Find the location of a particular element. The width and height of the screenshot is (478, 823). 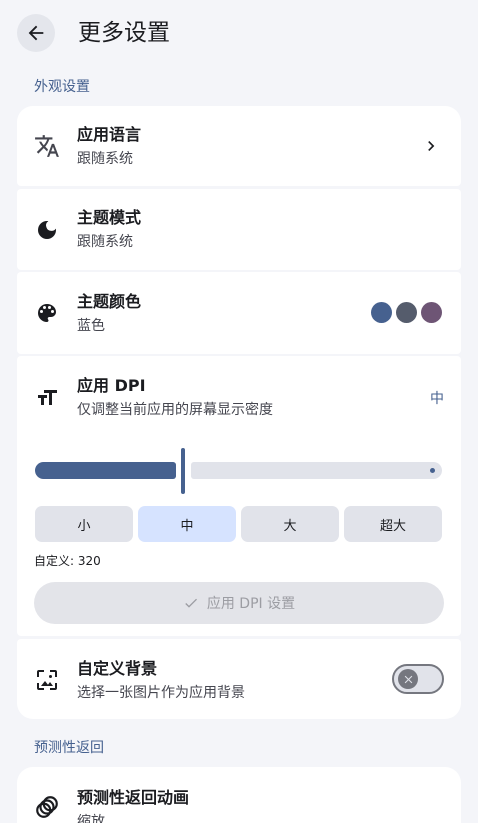

apply-dpi-button: 应用 DPI 设置 is located at coordinates (239, 603).